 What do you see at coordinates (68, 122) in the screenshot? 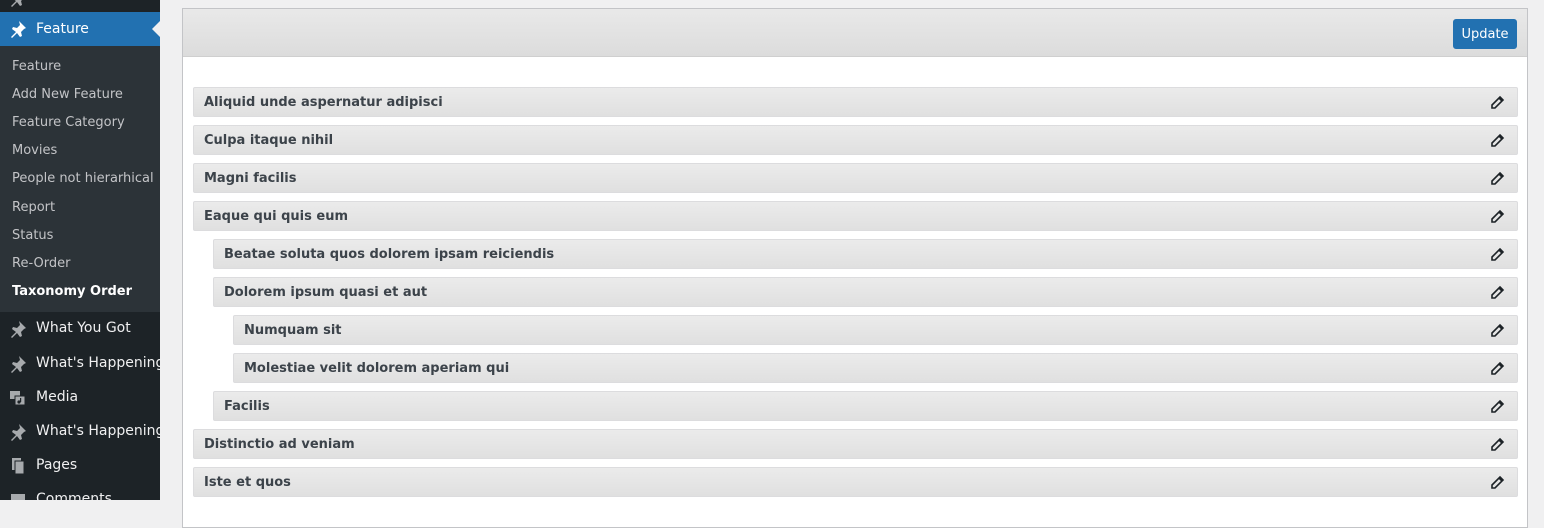
I see `submenu-item-feature-category: Feature Category` at bounding box center [68, 122].